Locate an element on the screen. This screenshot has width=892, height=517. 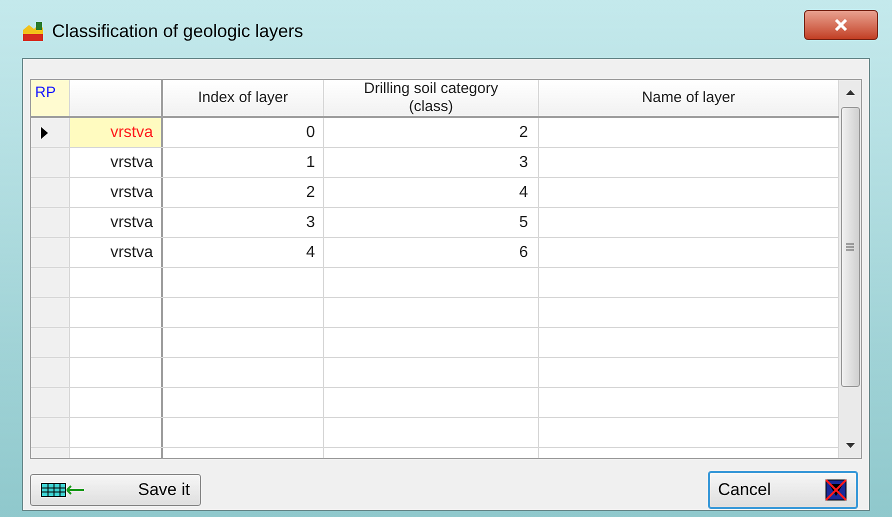
table-cell: 1 is located at coordinates (243, 162).